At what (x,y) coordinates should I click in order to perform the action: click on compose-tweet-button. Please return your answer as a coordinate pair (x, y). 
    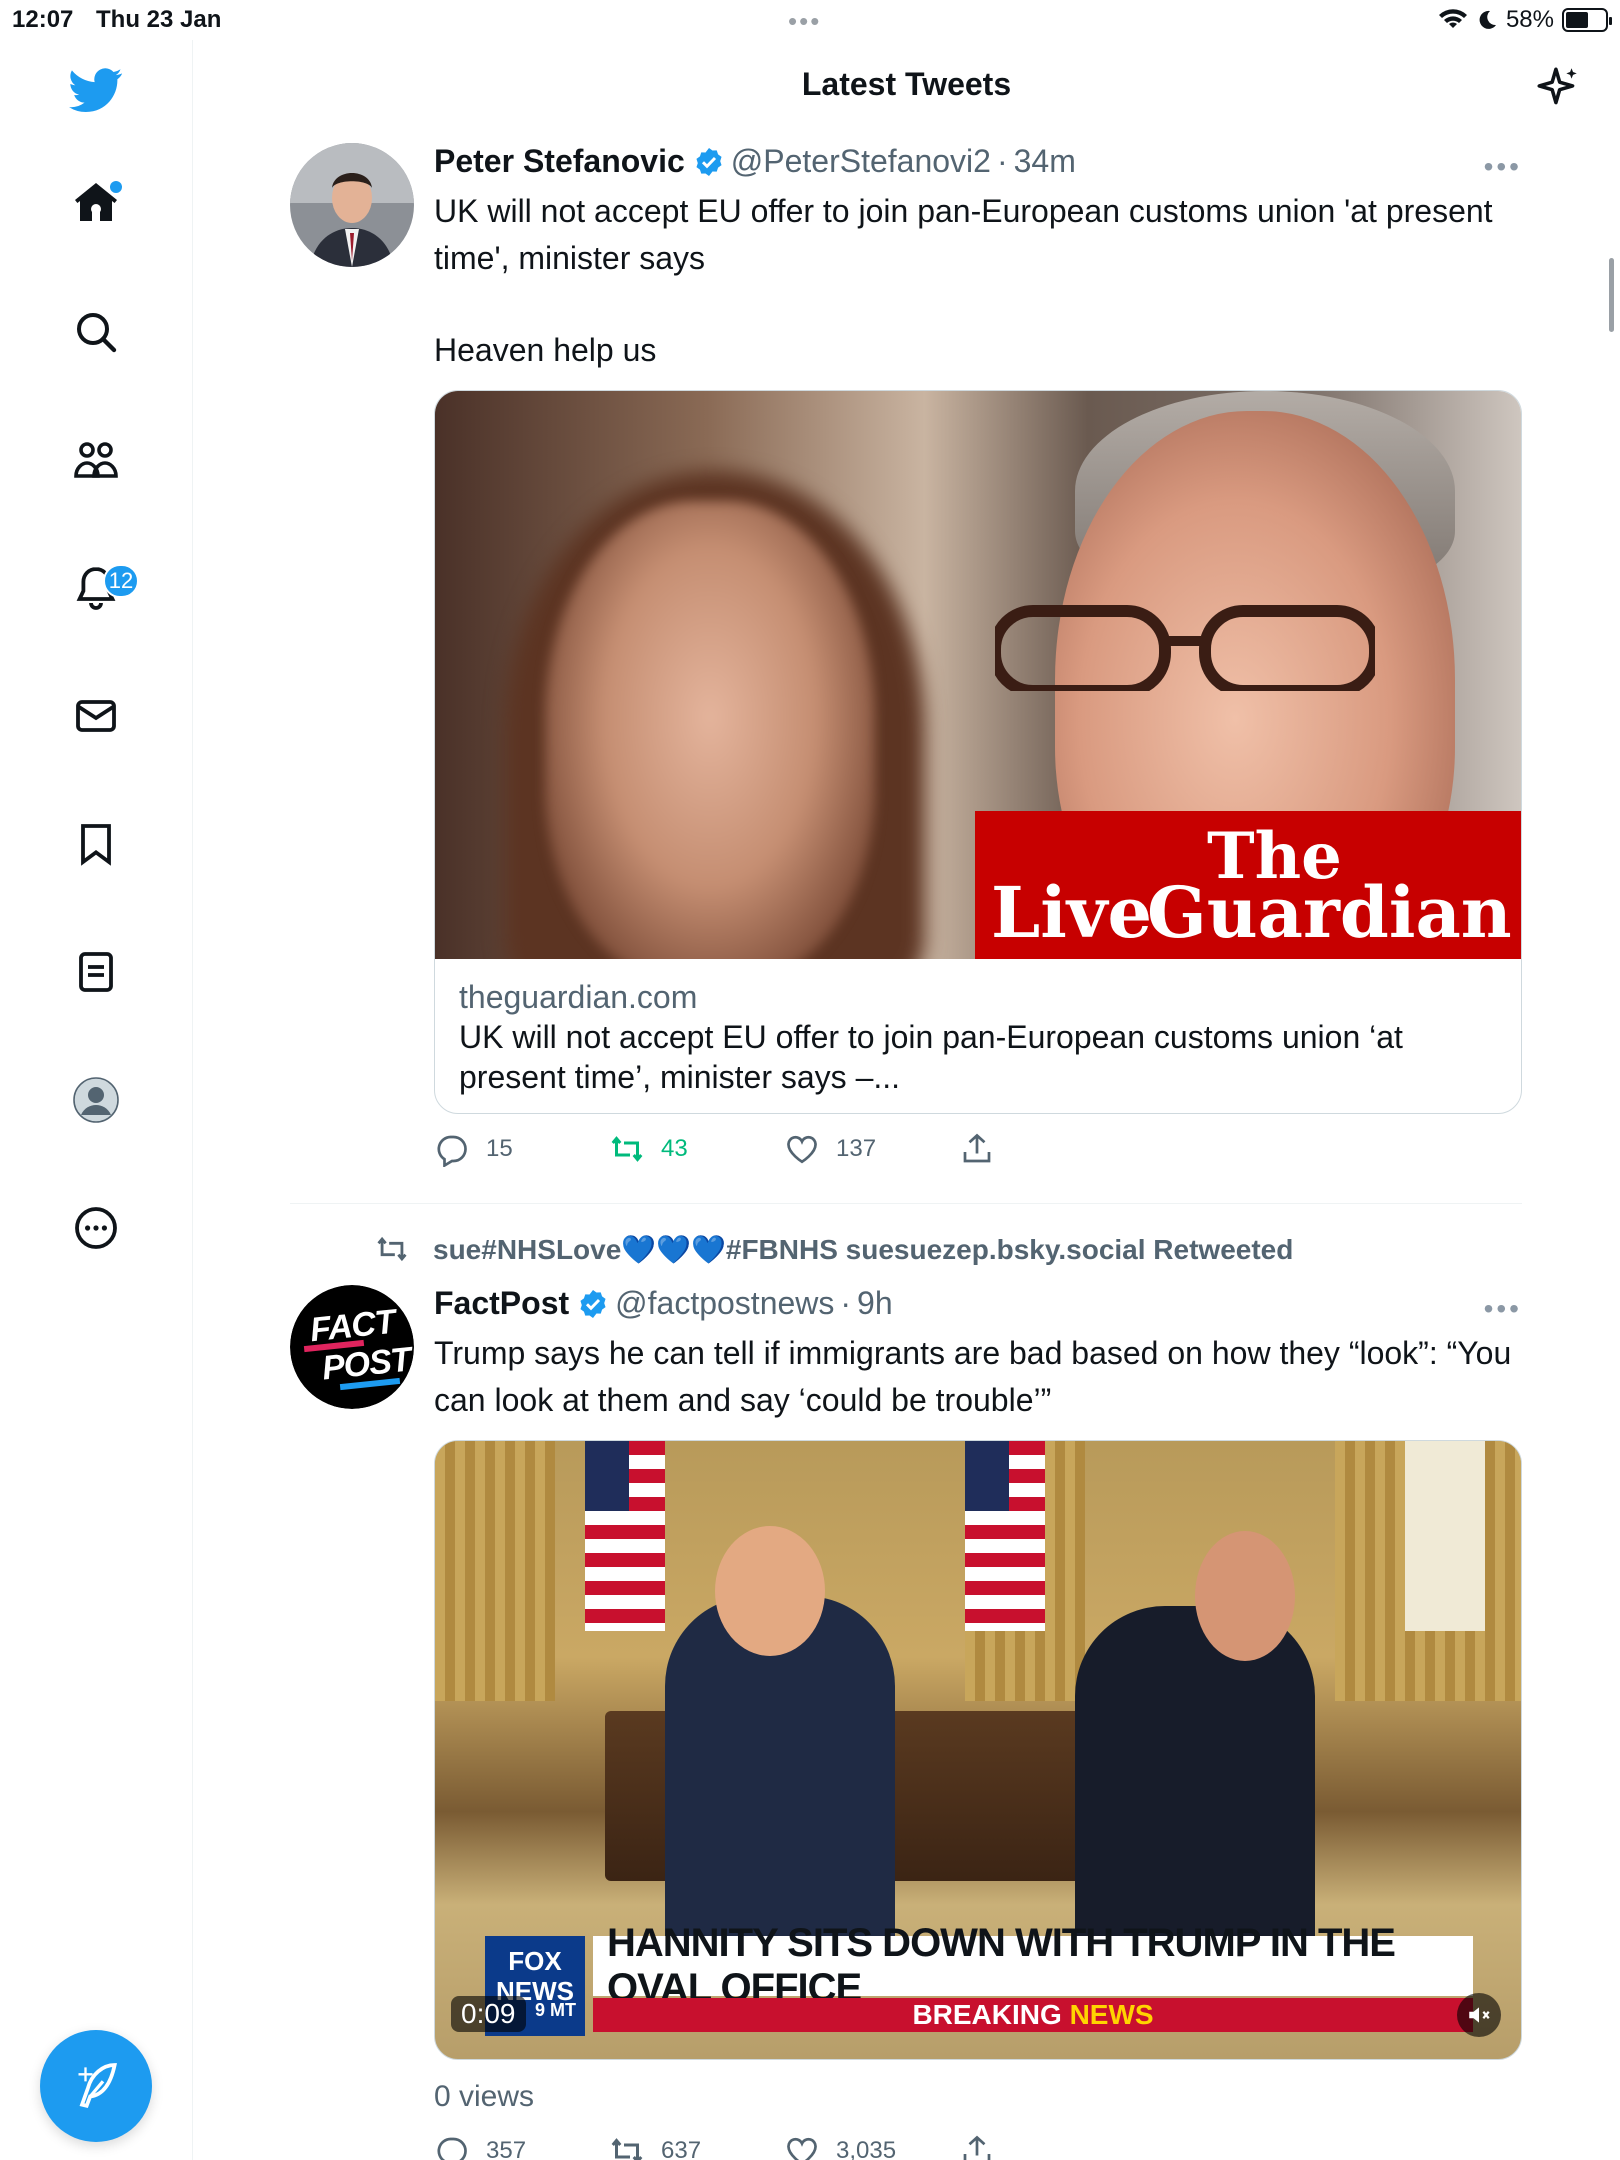
    Looking at the image, I should click on (96, 2086).